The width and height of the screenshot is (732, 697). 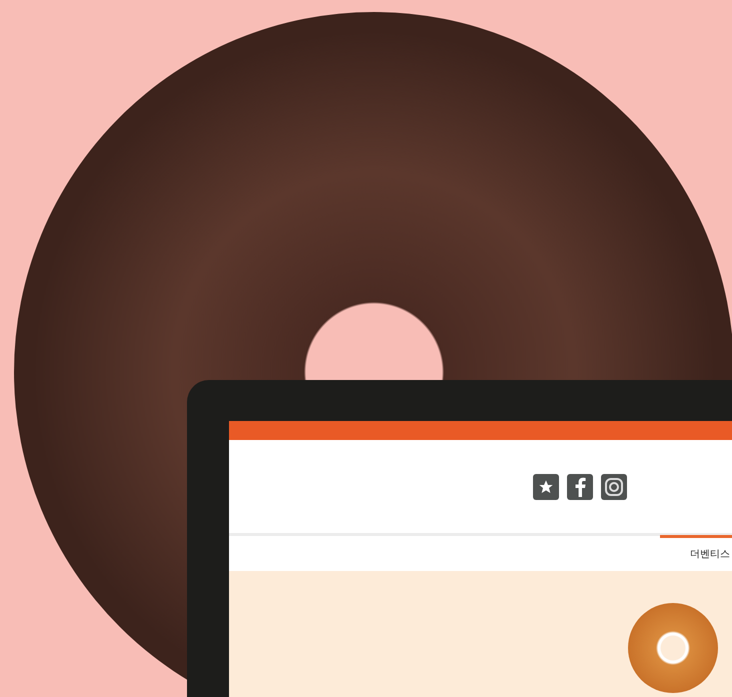 I want to click on instagram-icon, so click(x=614, y=487).